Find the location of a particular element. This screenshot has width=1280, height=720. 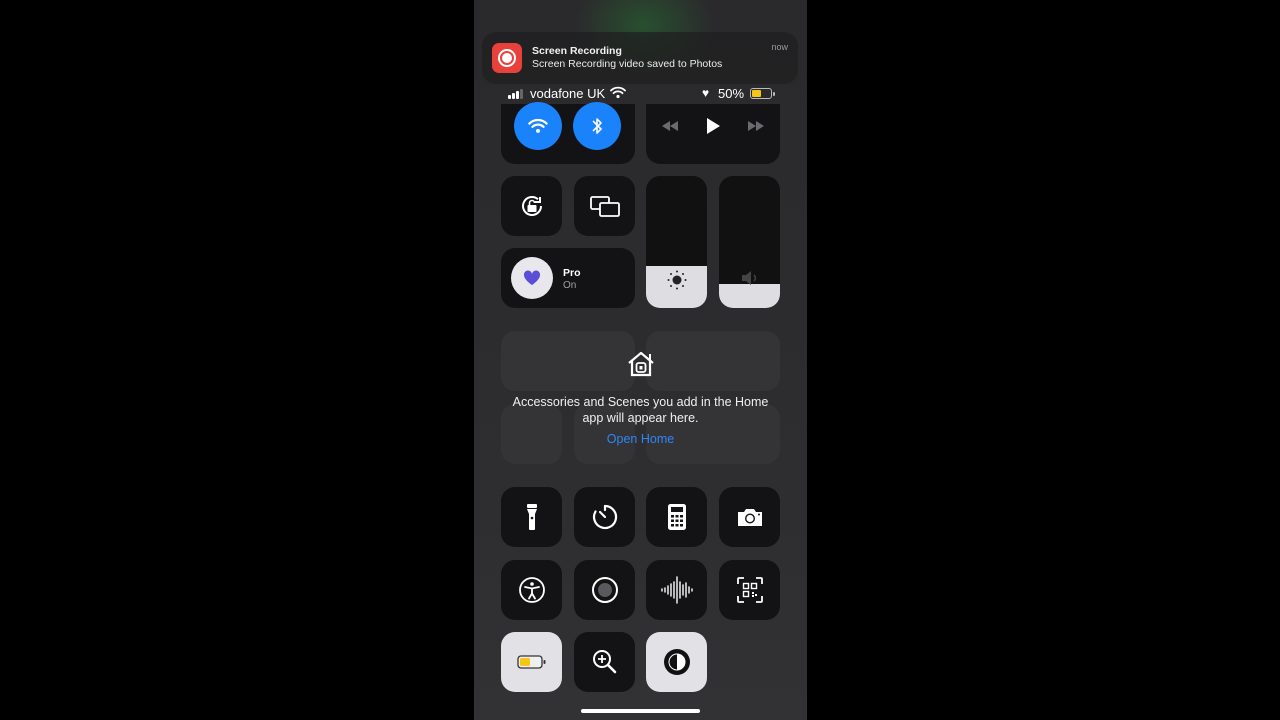

rotation-lock-icon is located at coordinates (531, 206).